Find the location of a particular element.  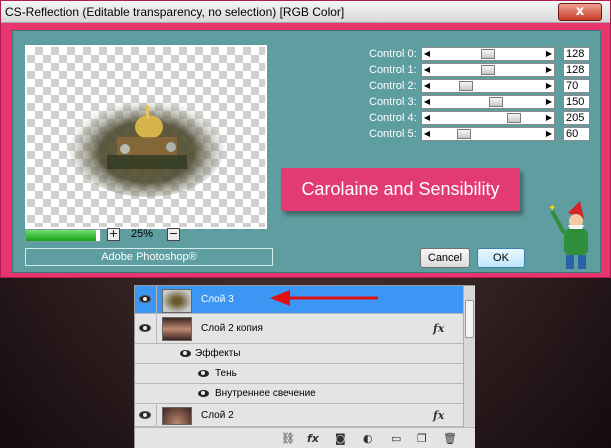

folder-icon: ▭ is located at coordinates (396, 438).